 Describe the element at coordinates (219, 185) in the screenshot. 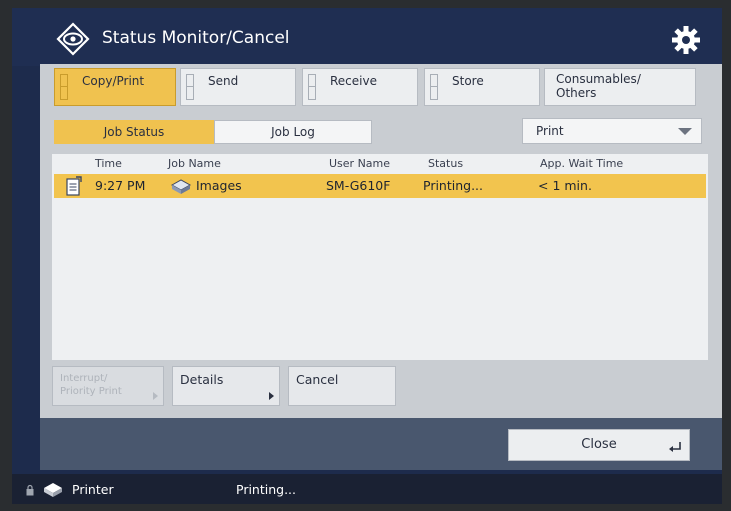

I see `job-name: Images` at that location.